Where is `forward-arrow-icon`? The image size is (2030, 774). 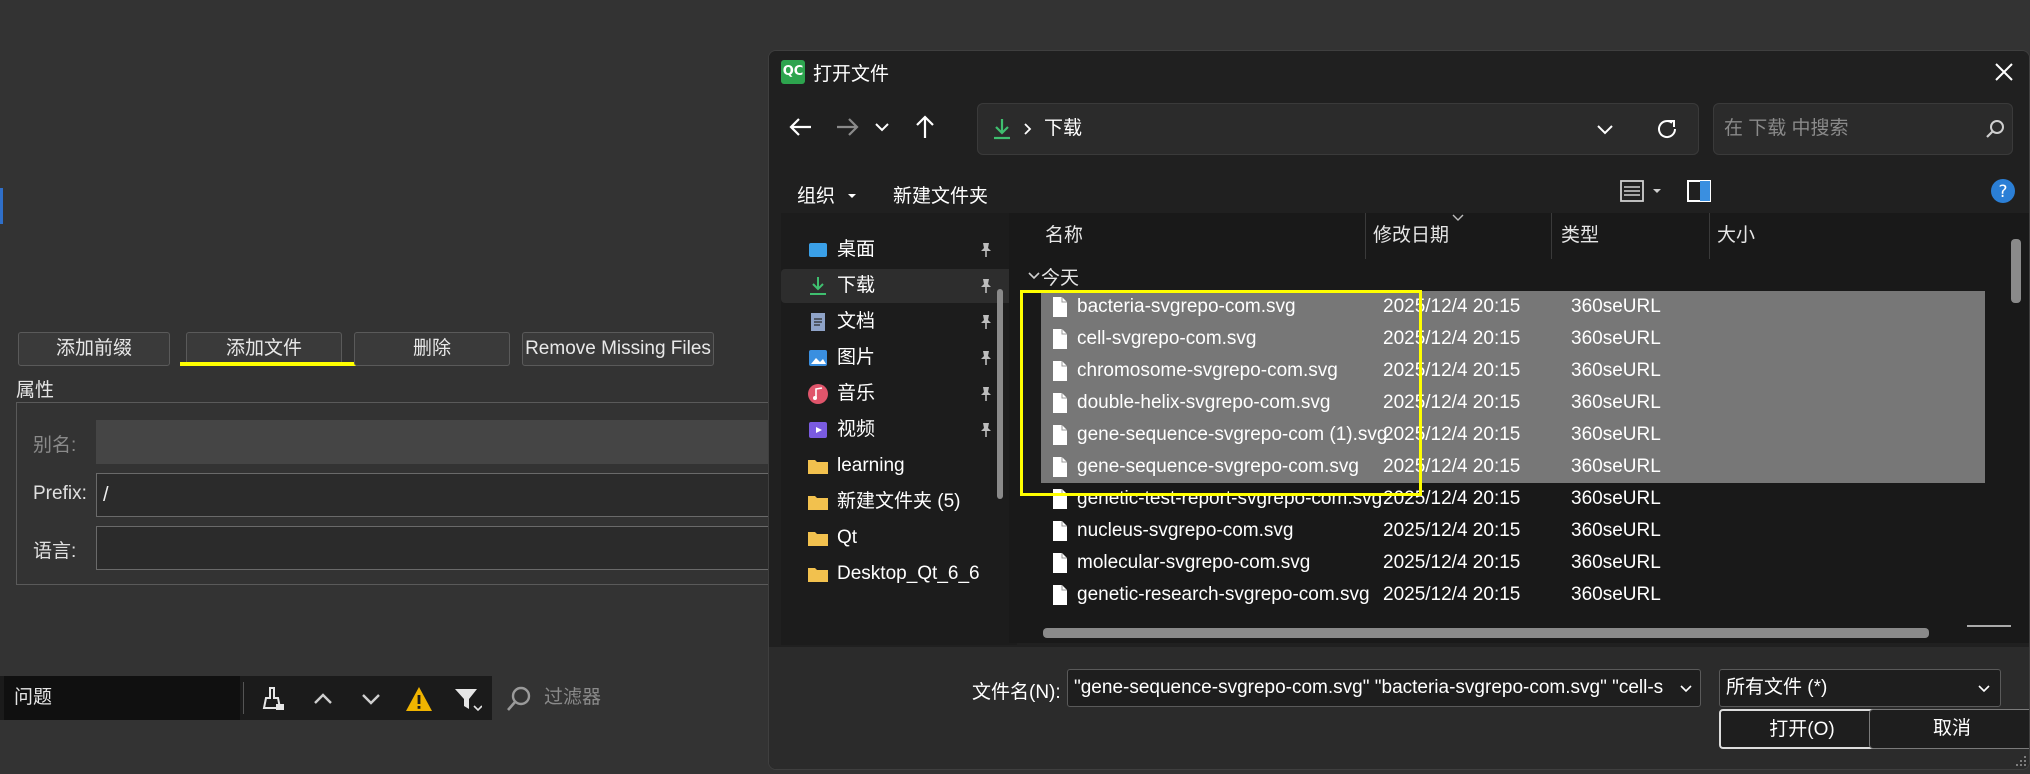
forward-arrow-icon is located at coordinates (847, 127).